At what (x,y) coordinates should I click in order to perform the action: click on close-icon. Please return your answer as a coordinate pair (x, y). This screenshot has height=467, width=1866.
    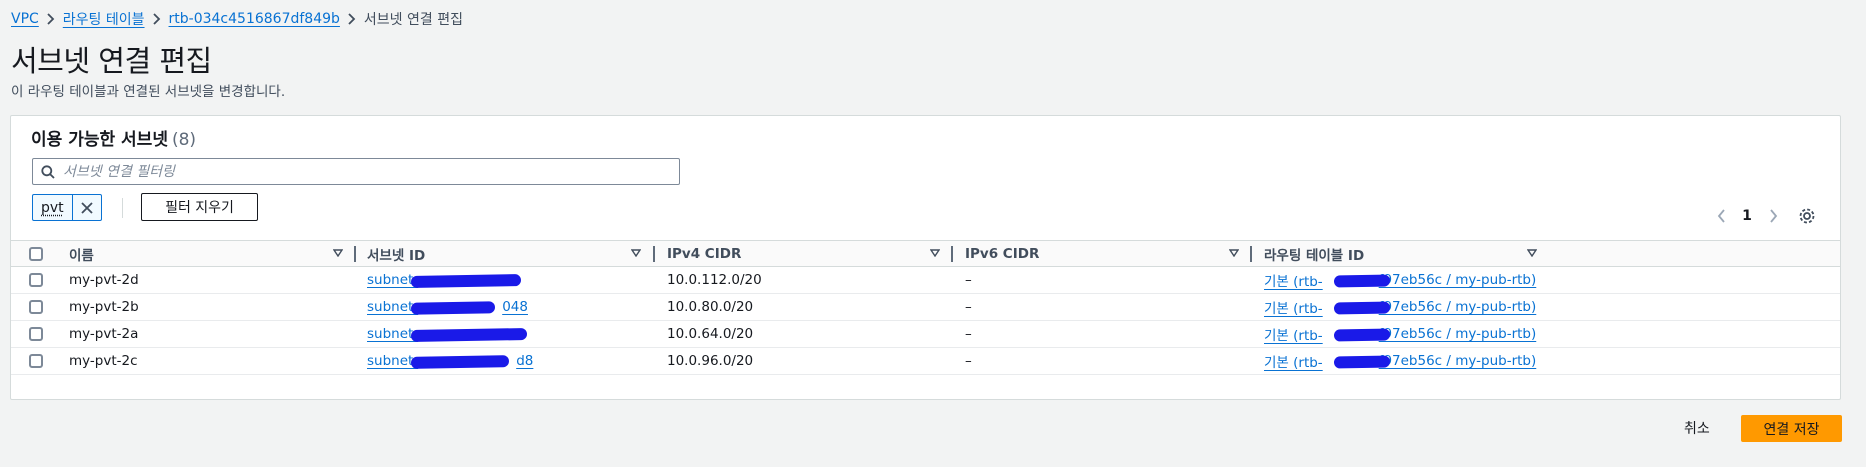
    Looking at the image, I should click on (87, 207).